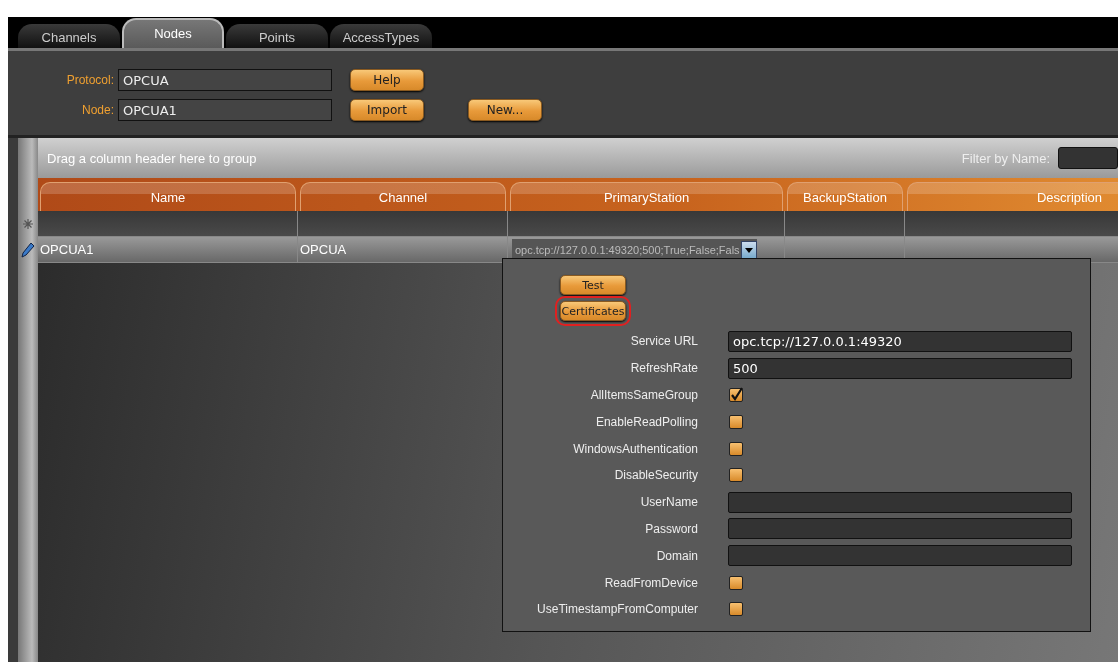  I want to click on tab: Nodes, so click(173, 33).